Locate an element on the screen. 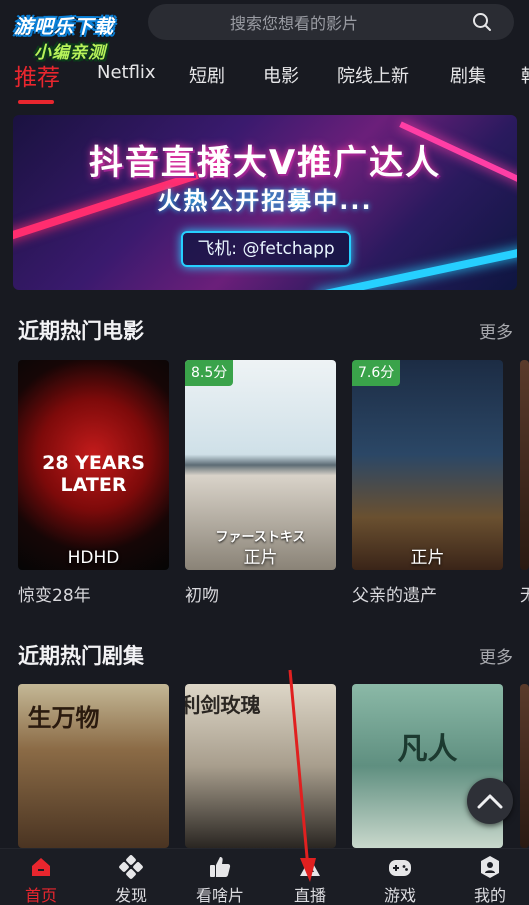  nav-discover-label: 发现 is located at coordinates (130, 895).